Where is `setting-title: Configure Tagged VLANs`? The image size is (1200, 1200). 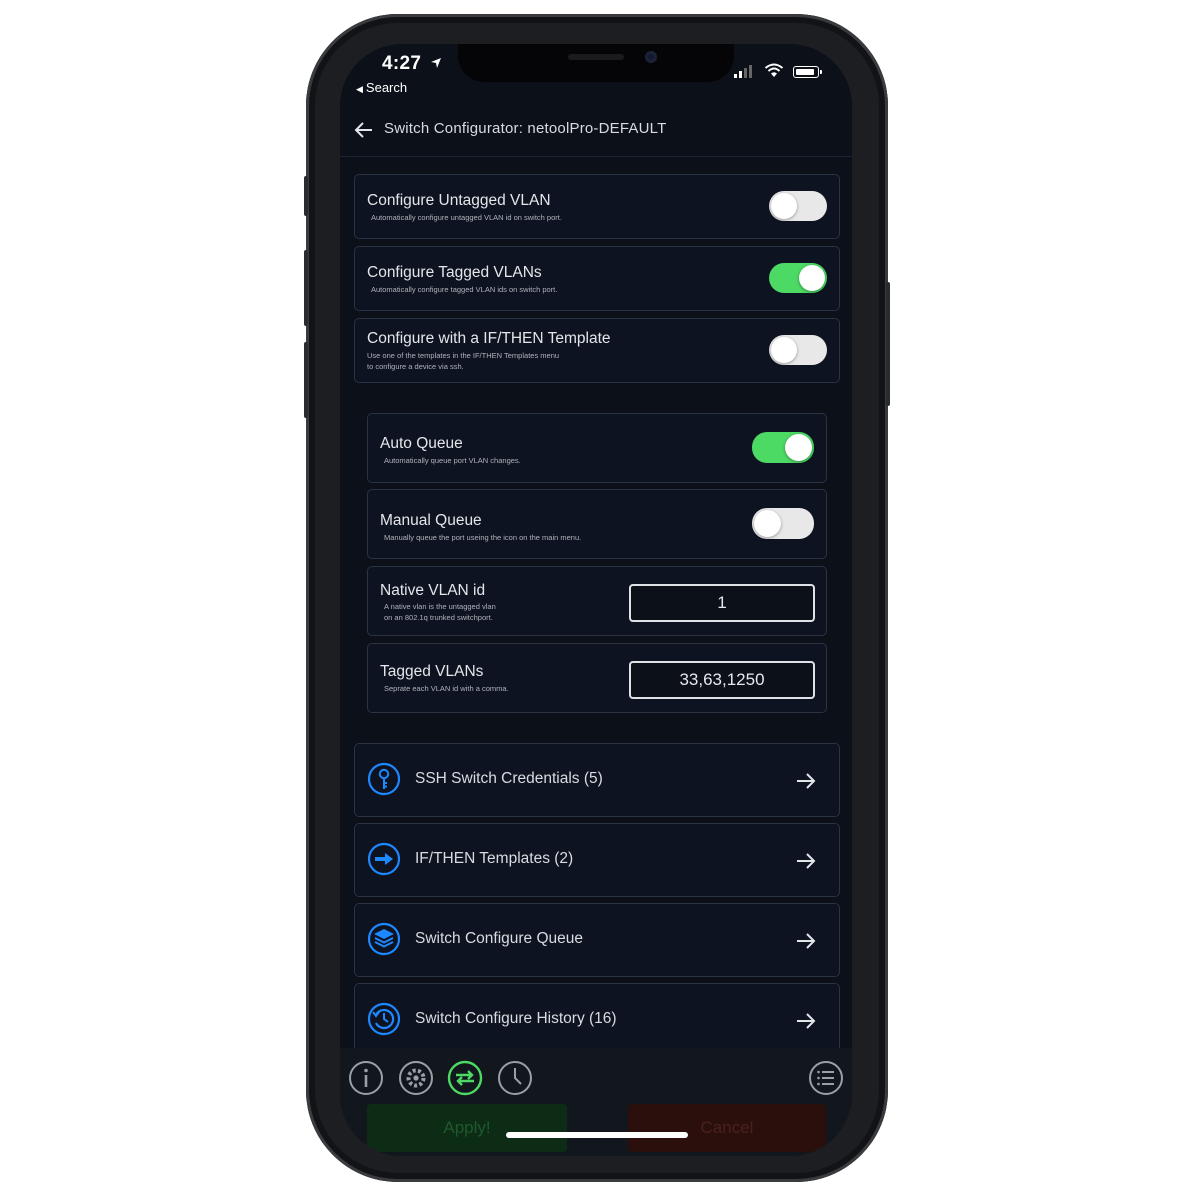 setting-title: Configure Tagged VLANs is located at coordinates (454, 272).